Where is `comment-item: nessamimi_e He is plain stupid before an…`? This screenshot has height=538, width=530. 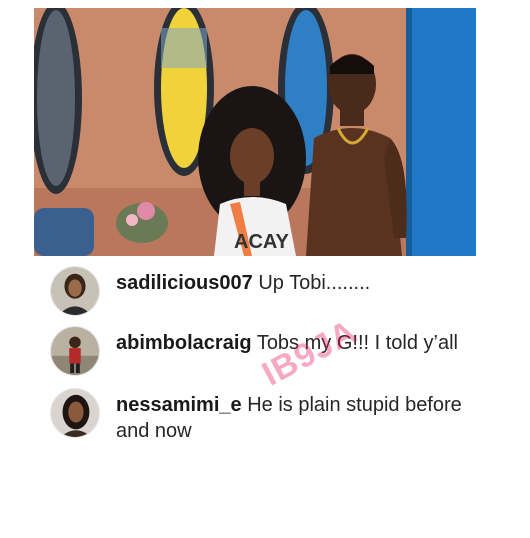 comment-item: nessamimi_e He is plain stupid before an… is located at coordinates (270, 418).